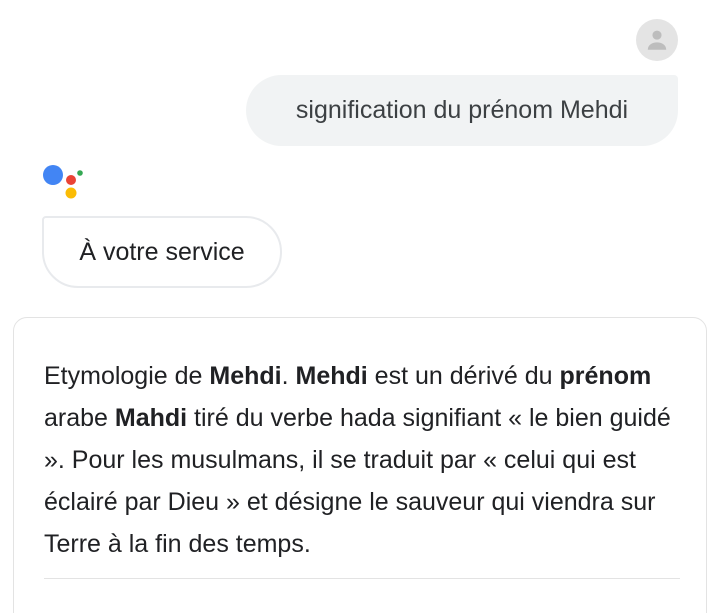 Image resolution: width=710 pixels, height=613 pixels. Describe the element at coordinates (79, 418) in the screenshot. I see `answer-text-run: arabe` at that location.